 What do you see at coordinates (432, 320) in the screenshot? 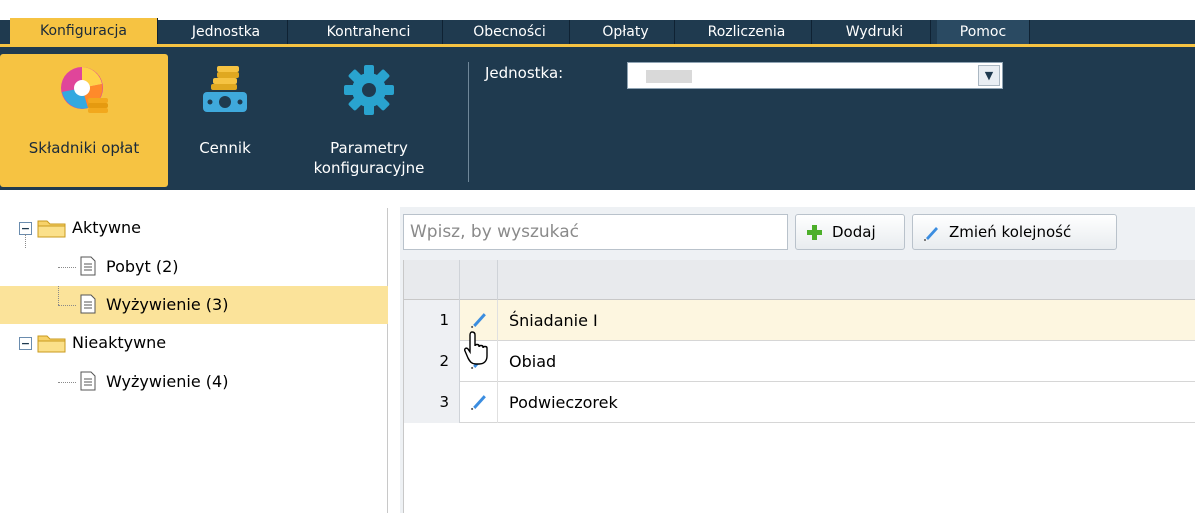
I see `row-number: 1` at bounding box center [432, 320].